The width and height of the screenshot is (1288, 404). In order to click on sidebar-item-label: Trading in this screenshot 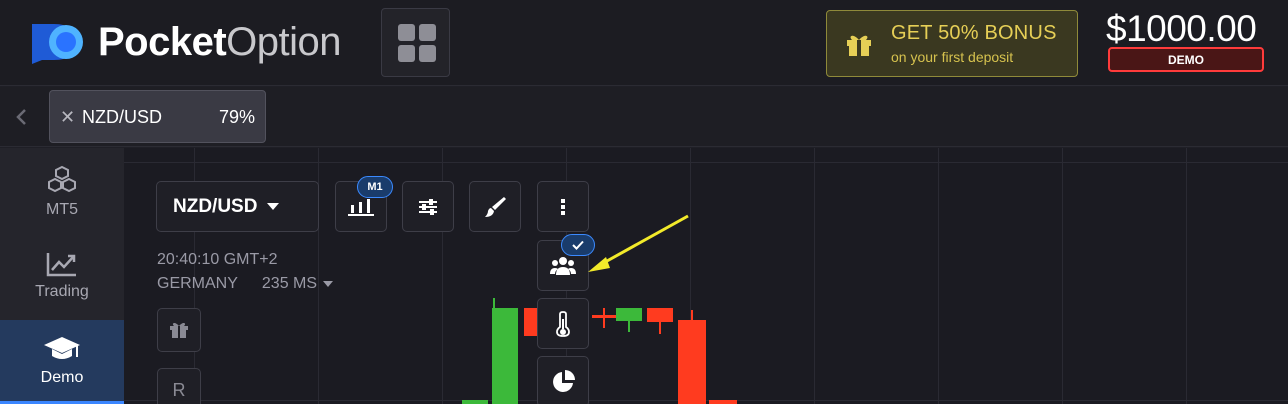, I will do `click(62, 291)`.